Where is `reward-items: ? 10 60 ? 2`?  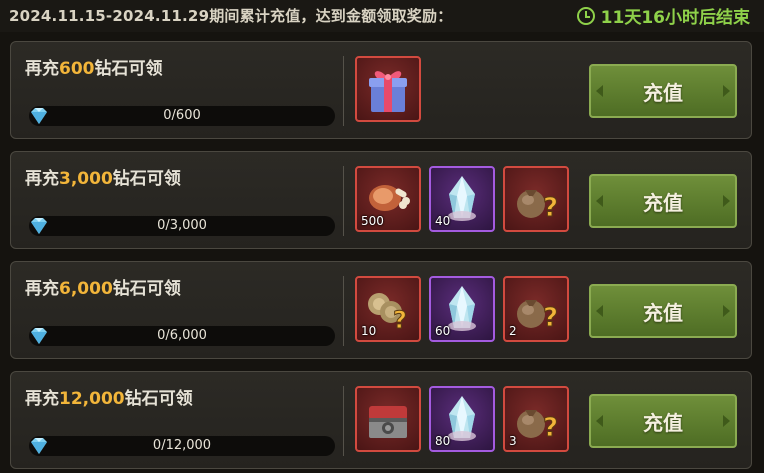
reward-items: ? 10 60 ? 2 is located at coordinates (462, 309).